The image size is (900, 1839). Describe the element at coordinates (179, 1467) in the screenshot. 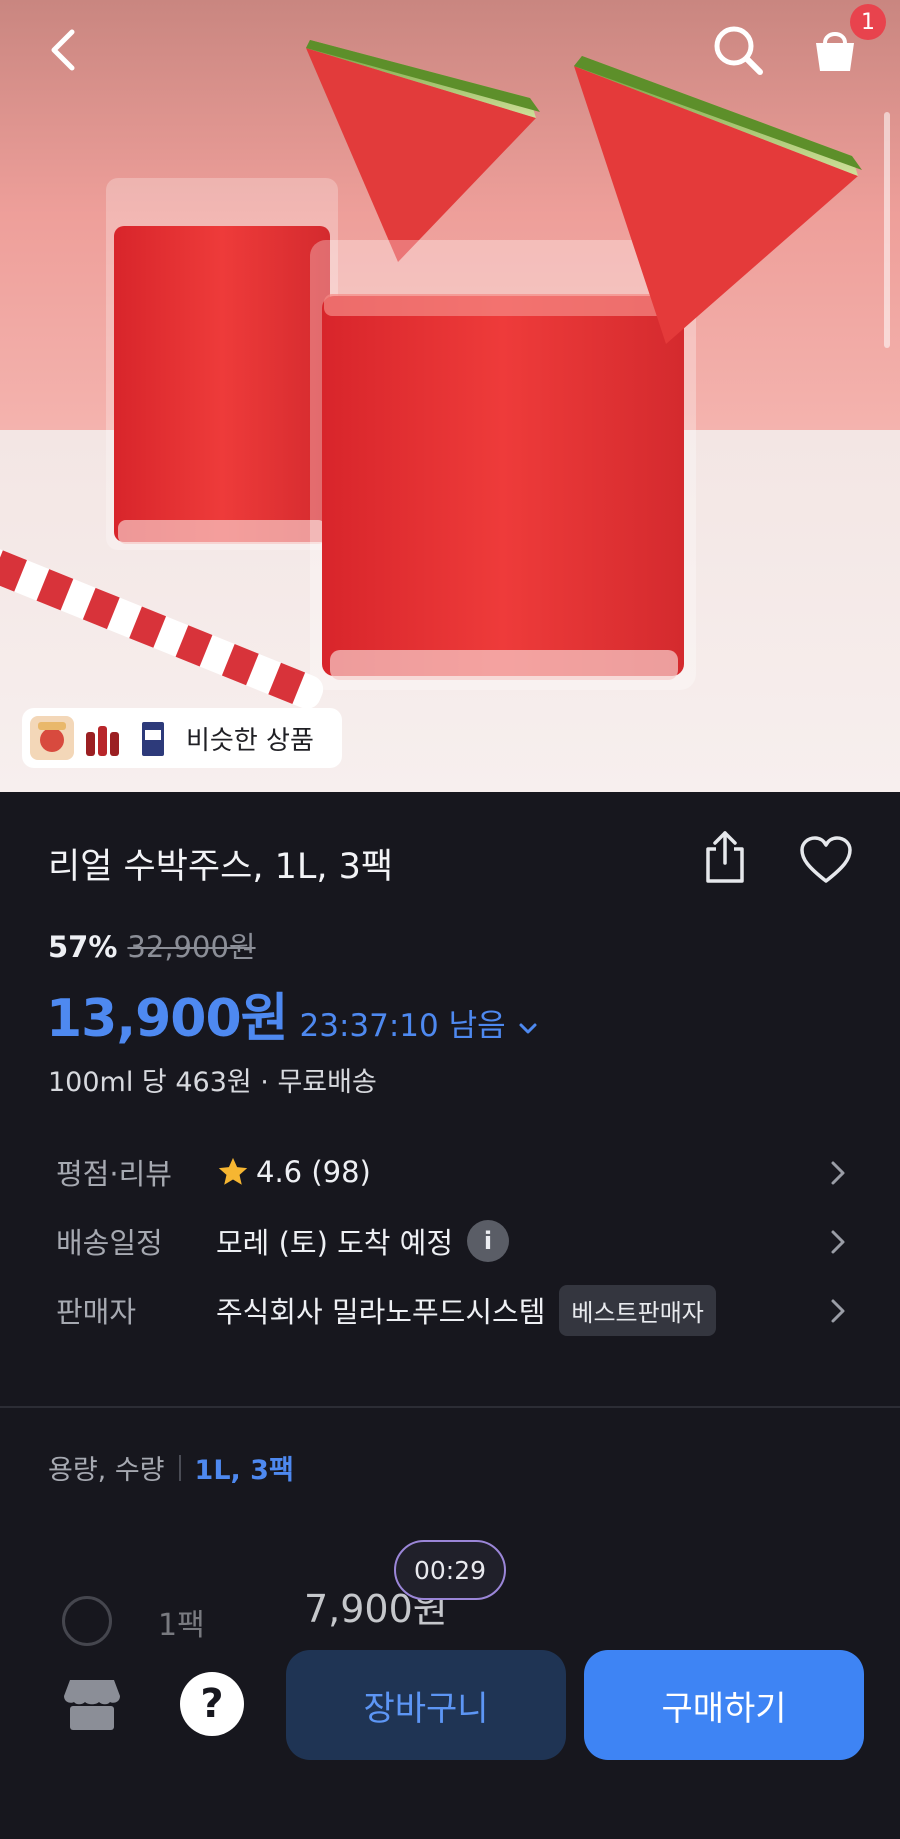

I see `option-separator` at that location.